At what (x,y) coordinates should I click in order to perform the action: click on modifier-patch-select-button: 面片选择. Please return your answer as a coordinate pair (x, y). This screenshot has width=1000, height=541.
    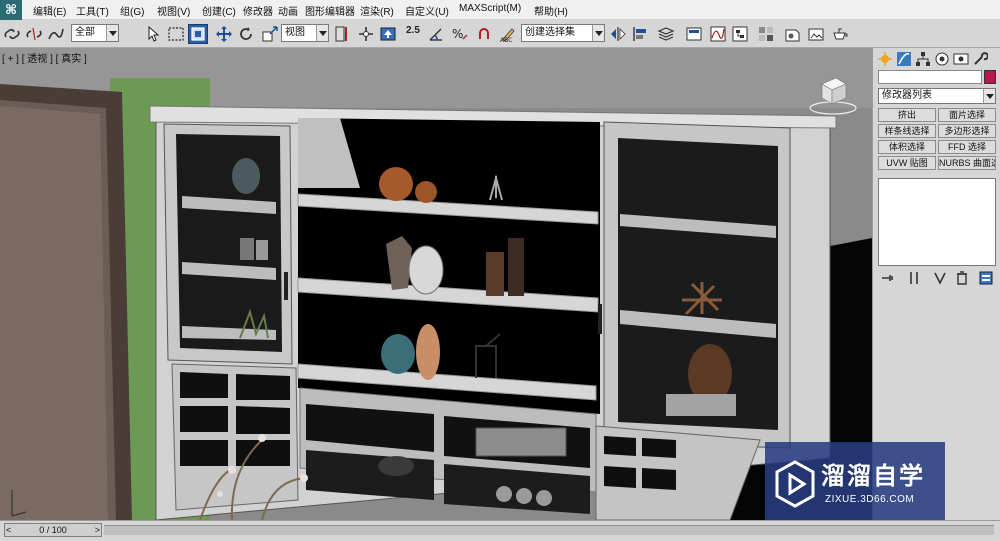
    Looking at the image, I should click on (967, 115).